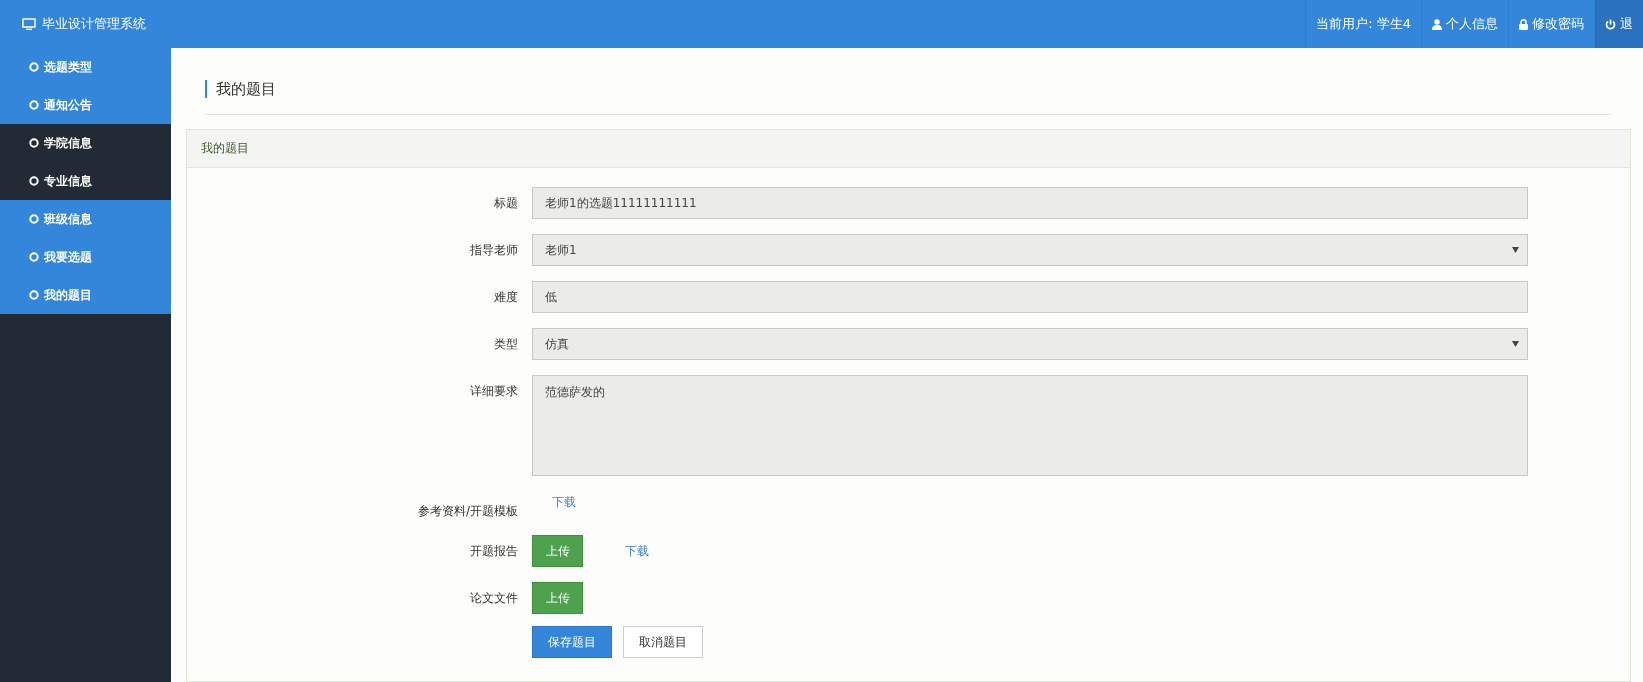  I want to click on panel-heading: 我的题目, so click(908, 149).